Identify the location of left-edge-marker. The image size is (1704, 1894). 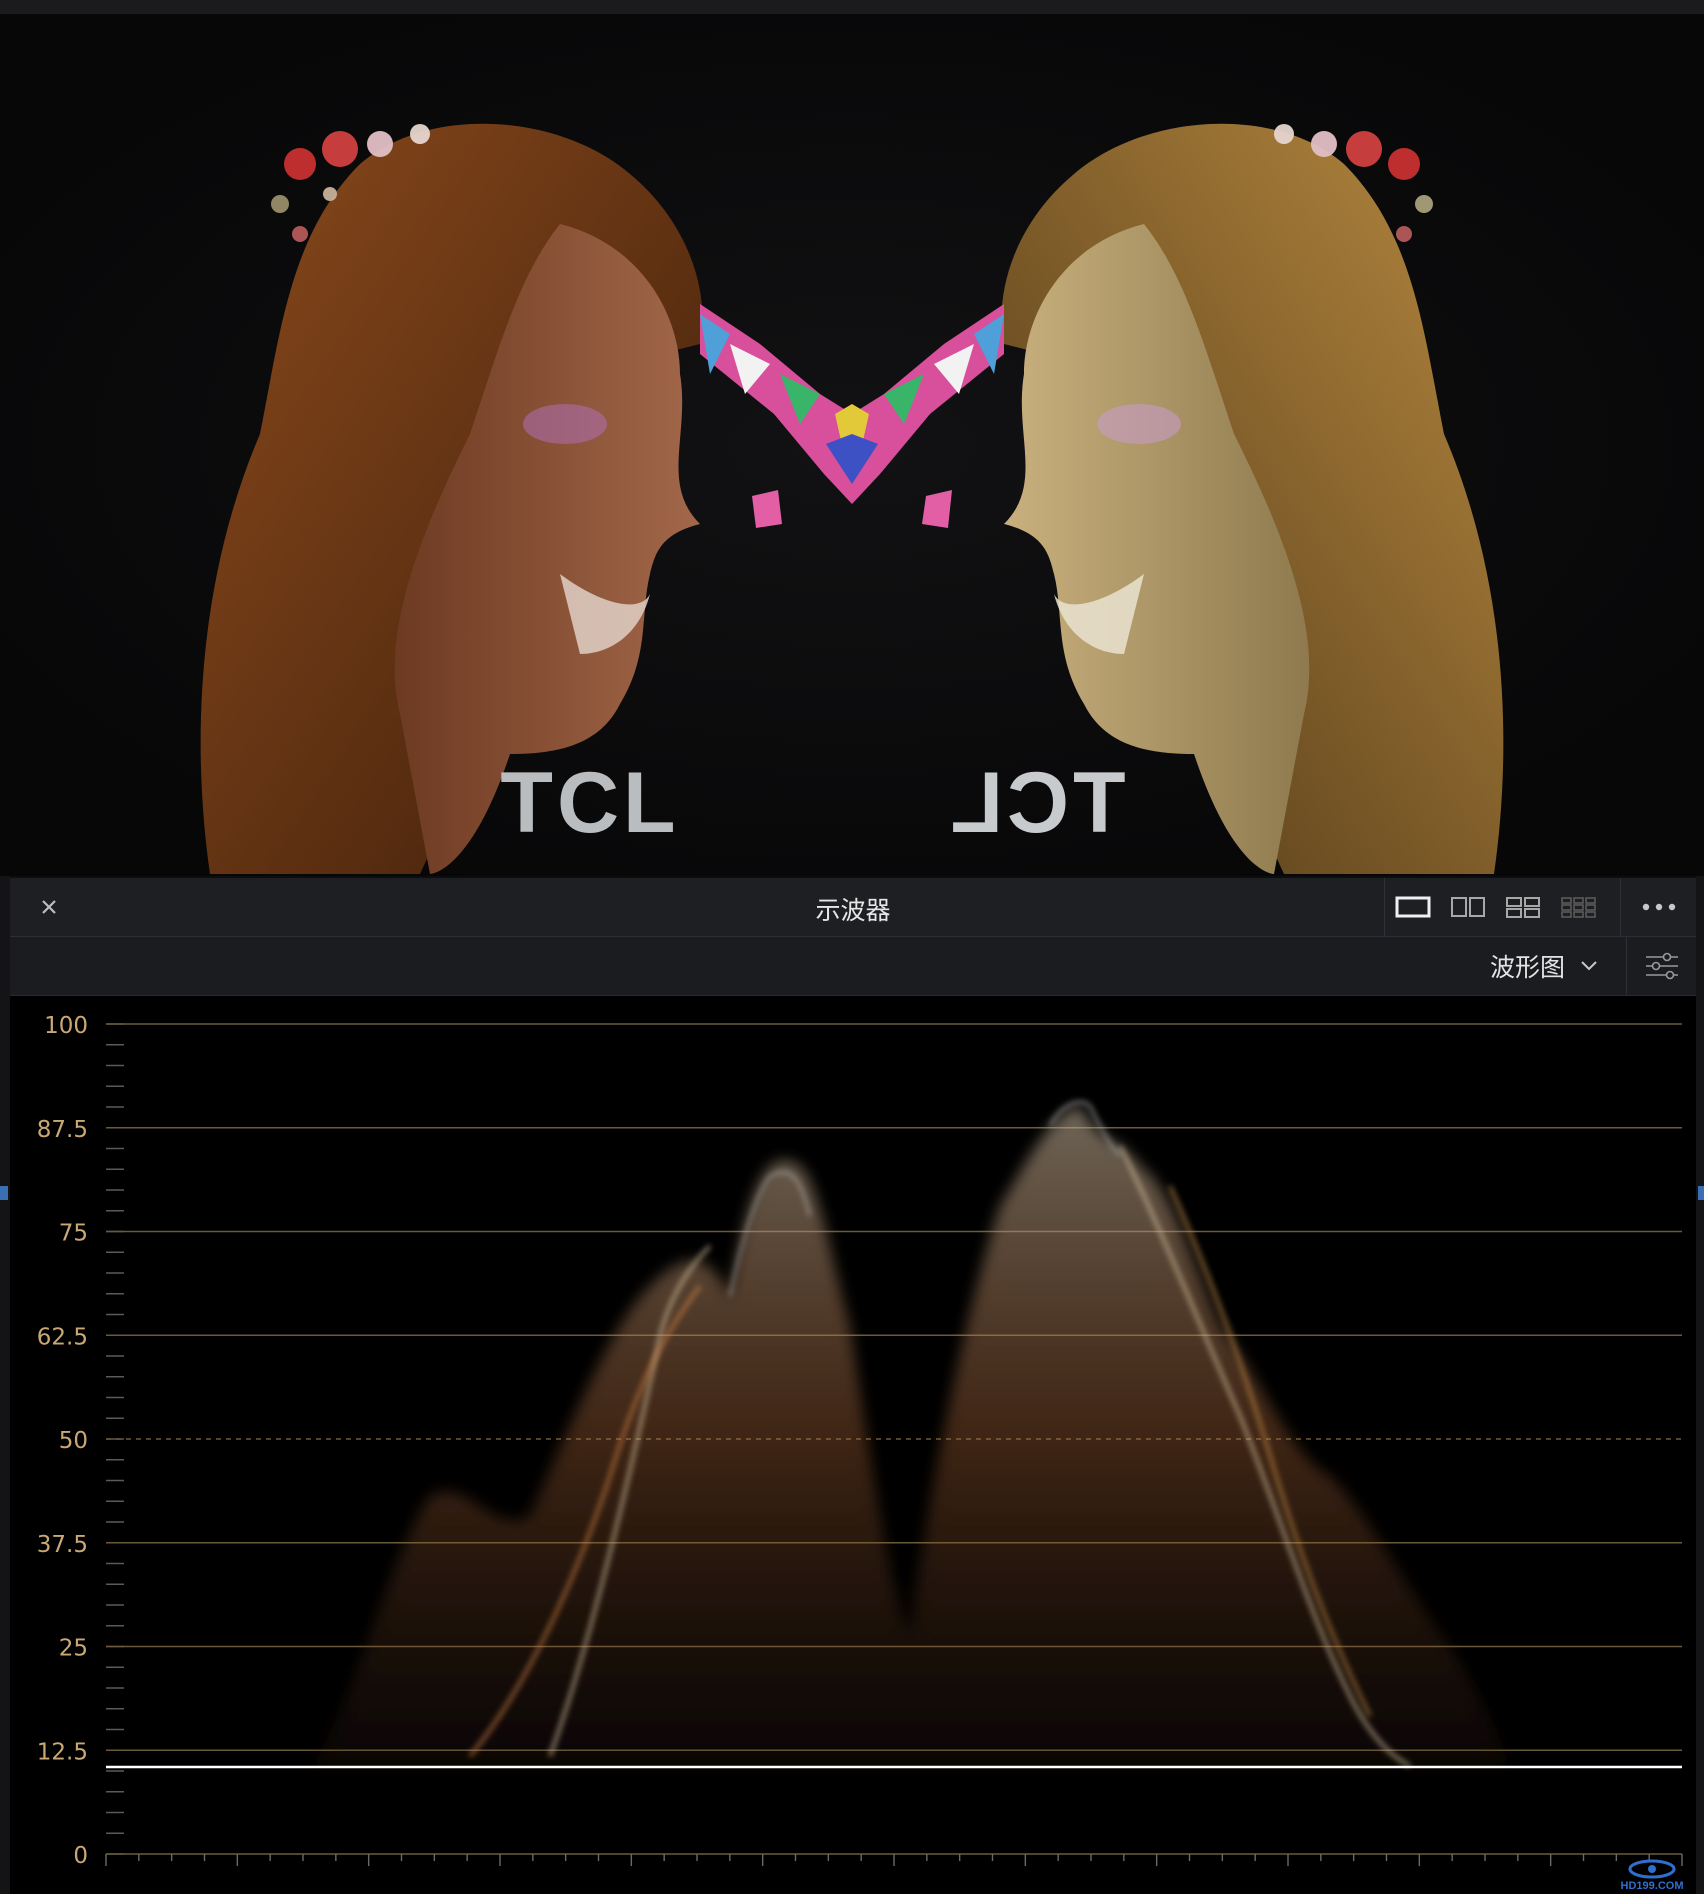
(4, 1193).